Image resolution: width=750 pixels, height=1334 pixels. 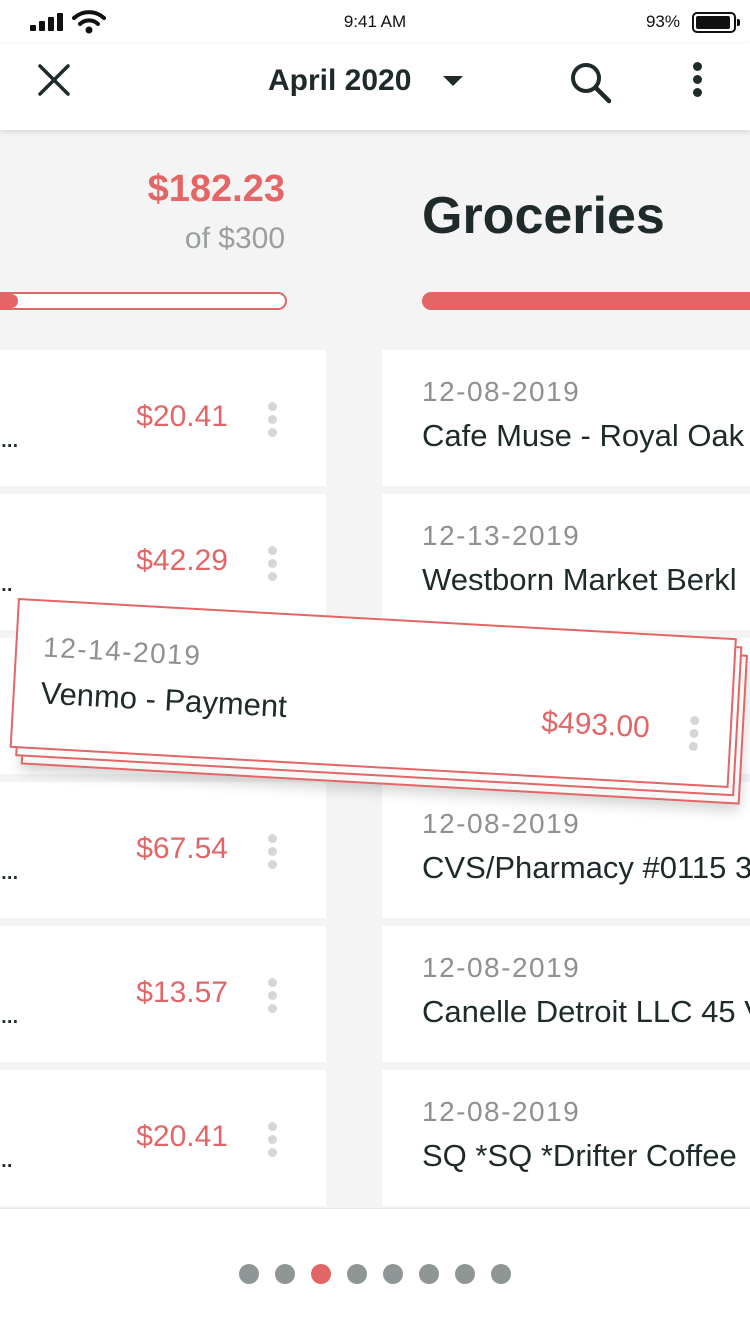 What do you see at coordinates (595, 725) in the screenshot?
I see `transaction-amount: $493.00` at bounding box center [595, 725].